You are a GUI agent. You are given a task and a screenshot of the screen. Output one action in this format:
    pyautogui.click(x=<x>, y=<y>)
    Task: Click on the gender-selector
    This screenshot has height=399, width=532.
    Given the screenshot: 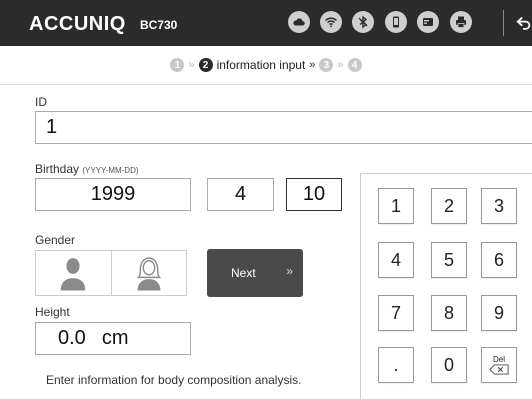 What is the action you would take?
    pyautogui.click(x=111, y=273)
    